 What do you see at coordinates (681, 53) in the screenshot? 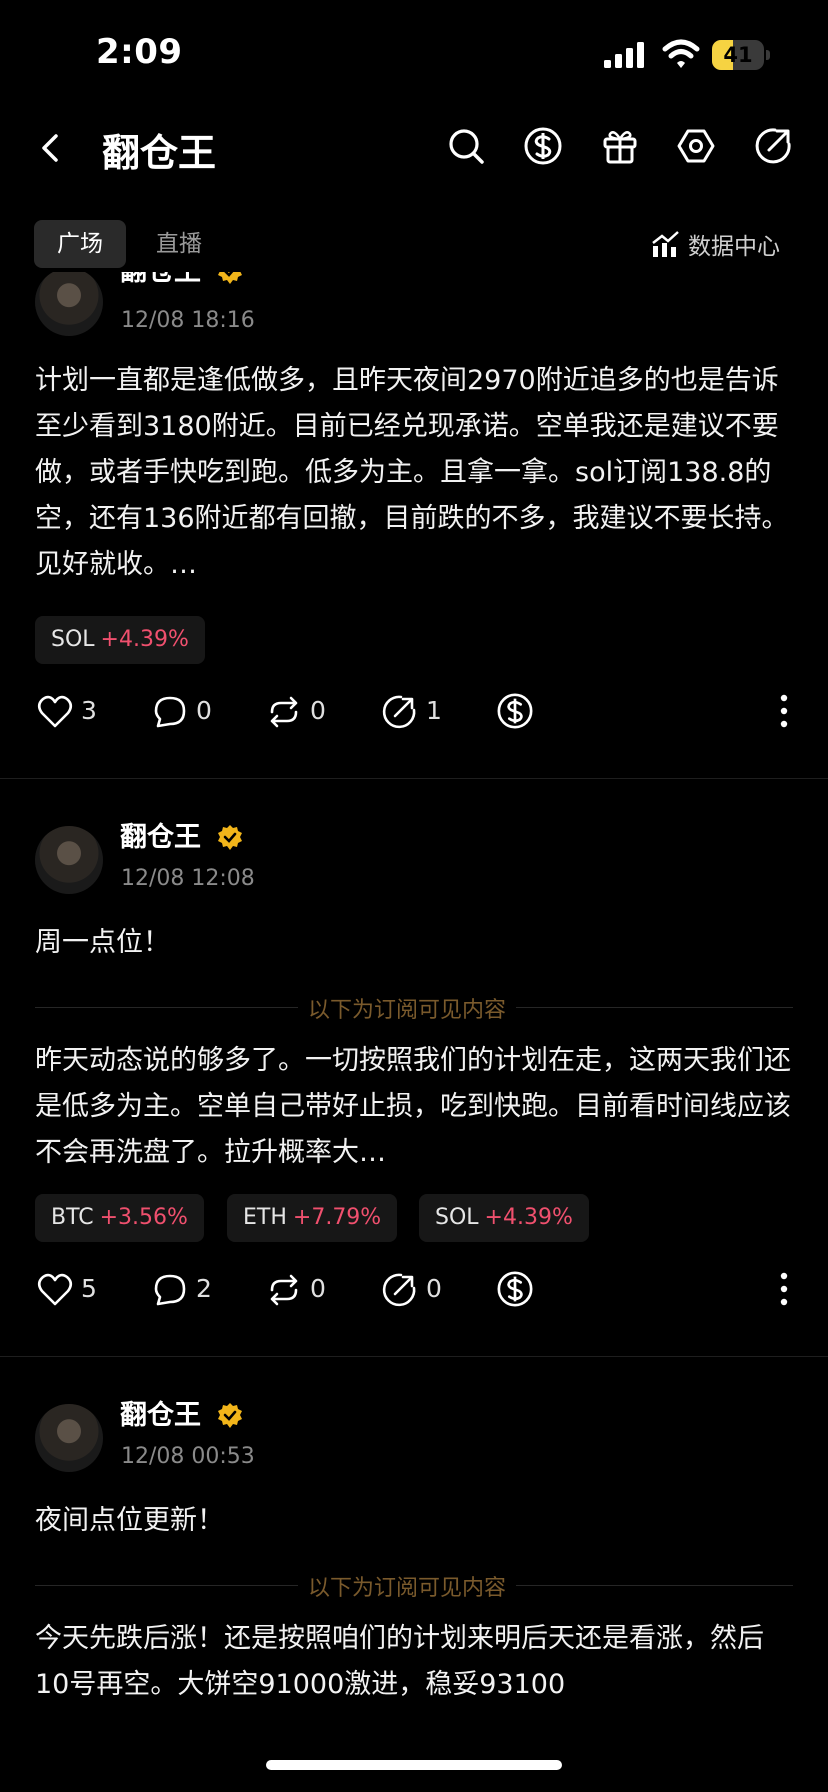
I see `wifi-icon` at bounding box center [681, 53].